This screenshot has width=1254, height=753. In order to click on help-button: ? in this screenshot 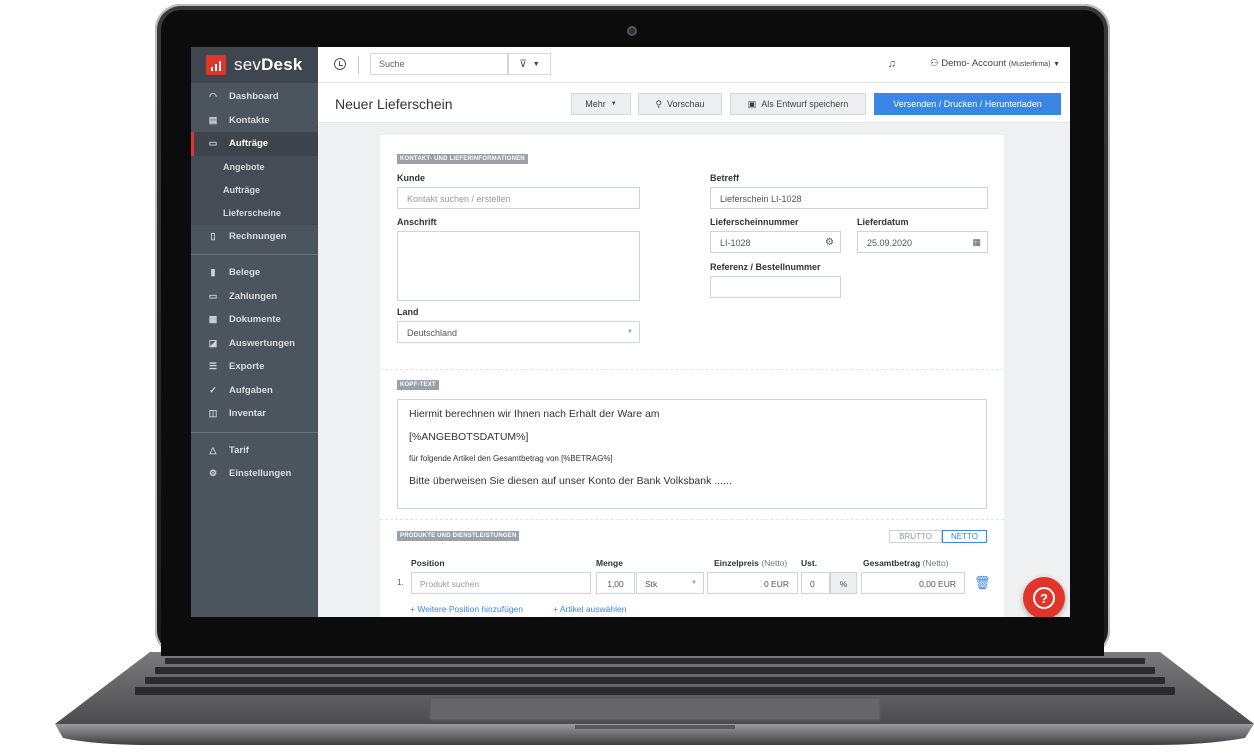, I will do `click(1044, 597)`.